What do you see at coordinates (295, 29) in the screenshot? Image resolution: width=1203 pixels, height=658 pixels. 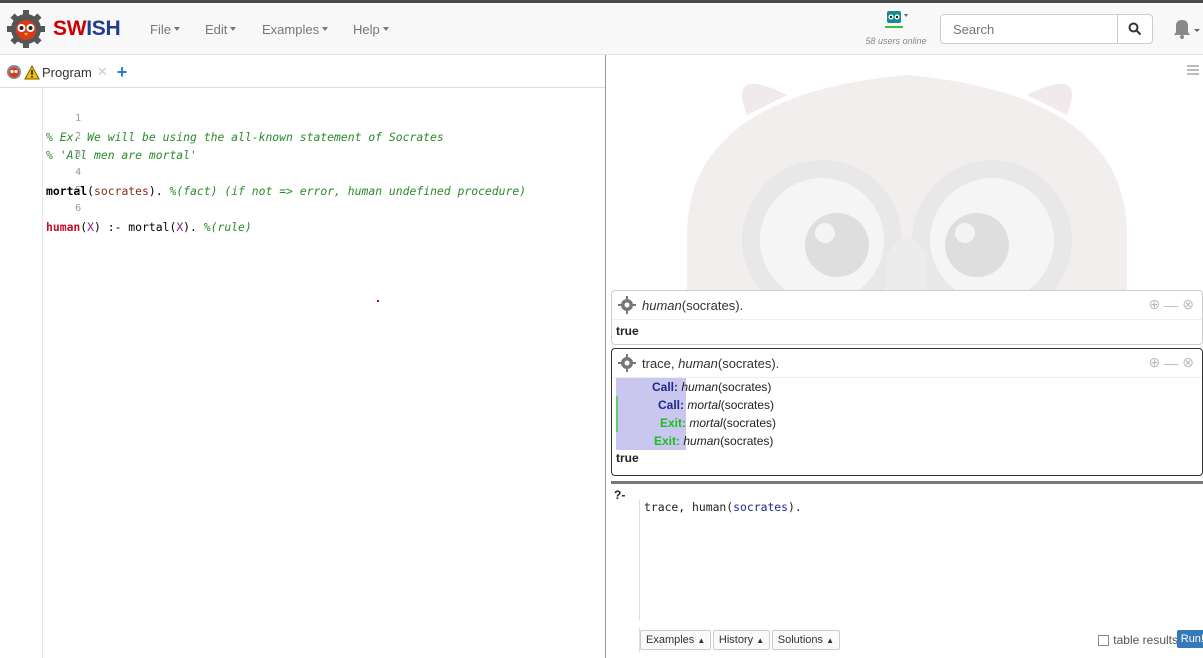 I see `menu-examples: Examples` at bounding box center [295, 29].